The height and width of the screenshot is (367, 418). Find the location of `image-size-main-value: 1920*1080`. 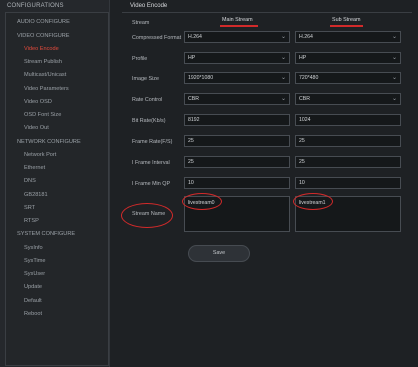

image-size-main-value: 1920*1080 is located at coordinates (201, 78).